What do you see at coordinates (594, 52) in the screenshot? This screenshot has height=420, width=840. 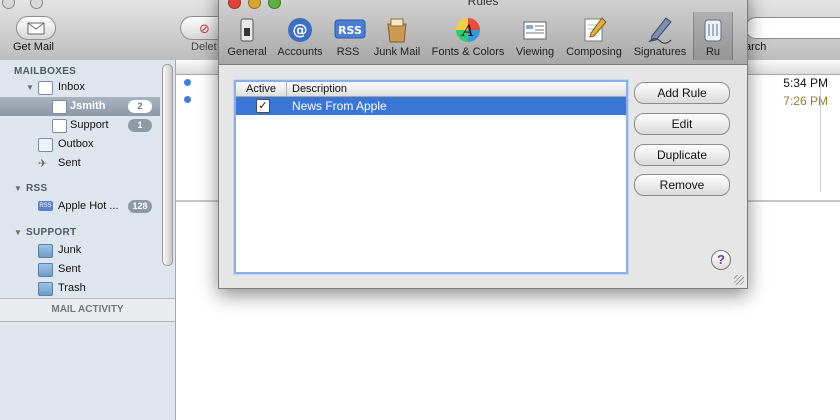 I see `tab-label: Composing` at bounding box center [594, 52].